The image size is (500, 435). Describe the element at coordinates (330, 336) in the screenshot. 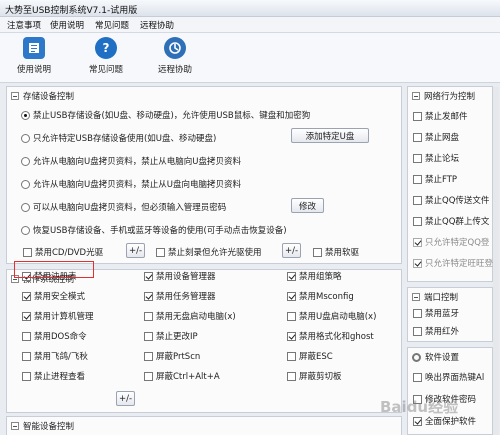

I see `checkbox-row: 禁用格式化和ghost` at that location.